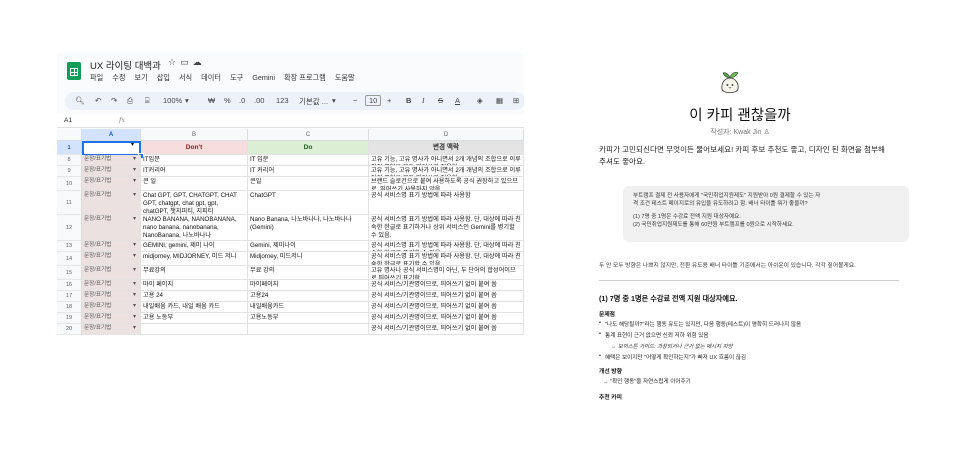  Describe the element at coordinates (69, 160) in the screenshot. I see `row-header: 8` at that location.